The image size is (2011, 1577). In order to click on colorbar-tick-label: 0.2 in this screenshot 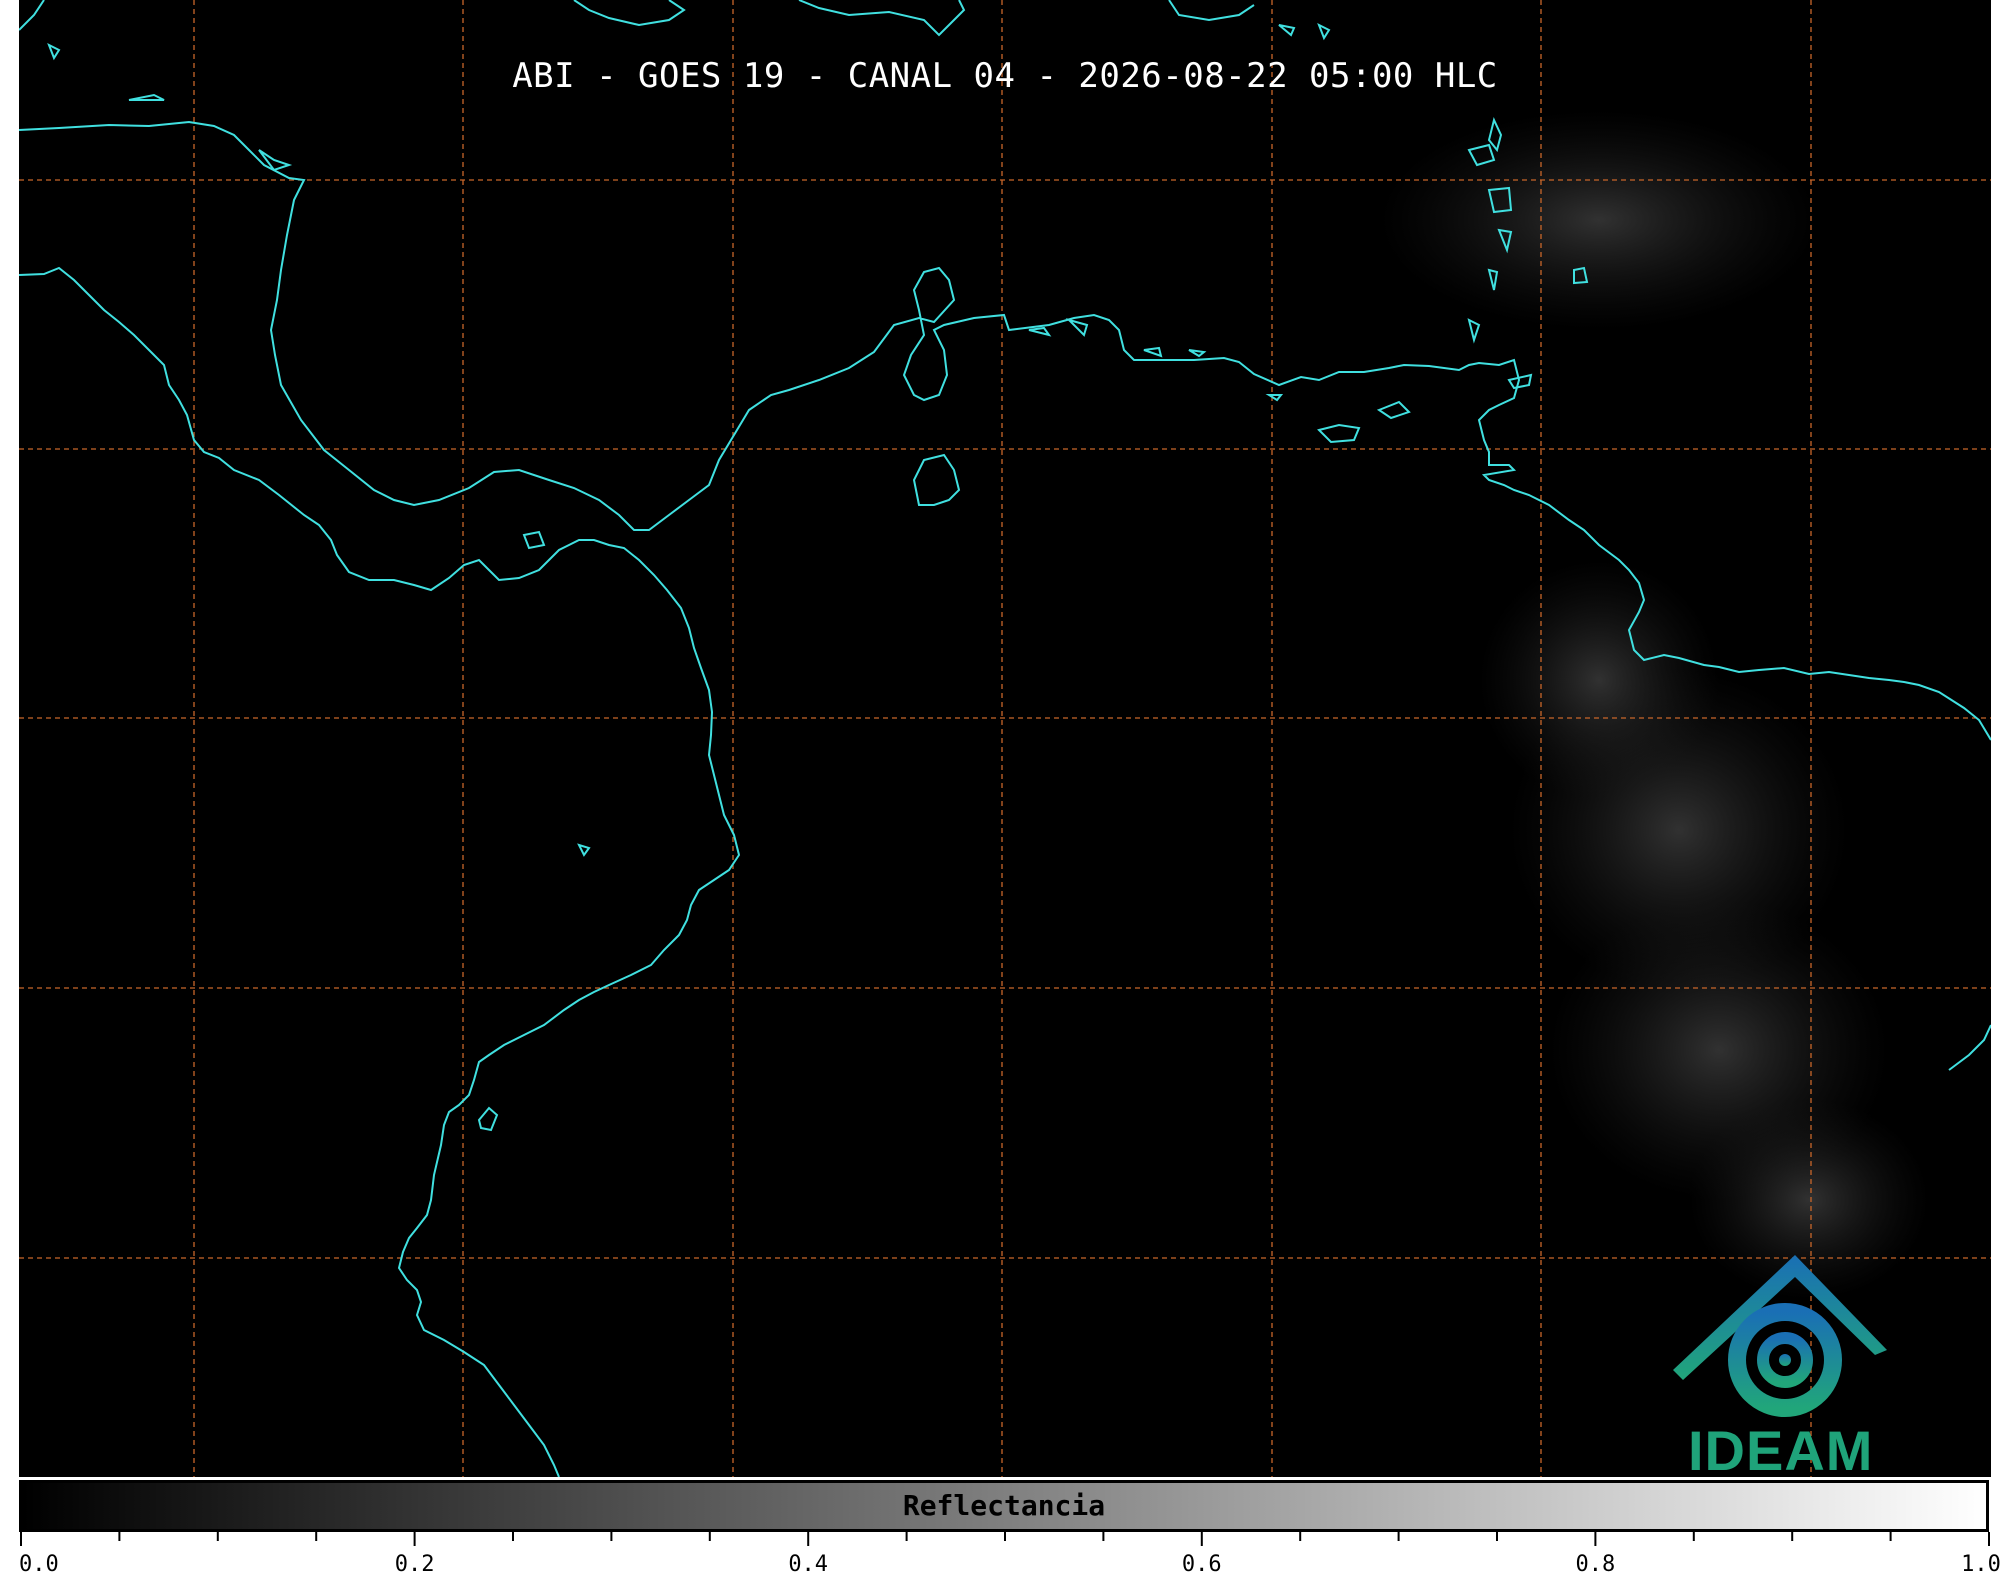, I will do `click(414, 1564)`.